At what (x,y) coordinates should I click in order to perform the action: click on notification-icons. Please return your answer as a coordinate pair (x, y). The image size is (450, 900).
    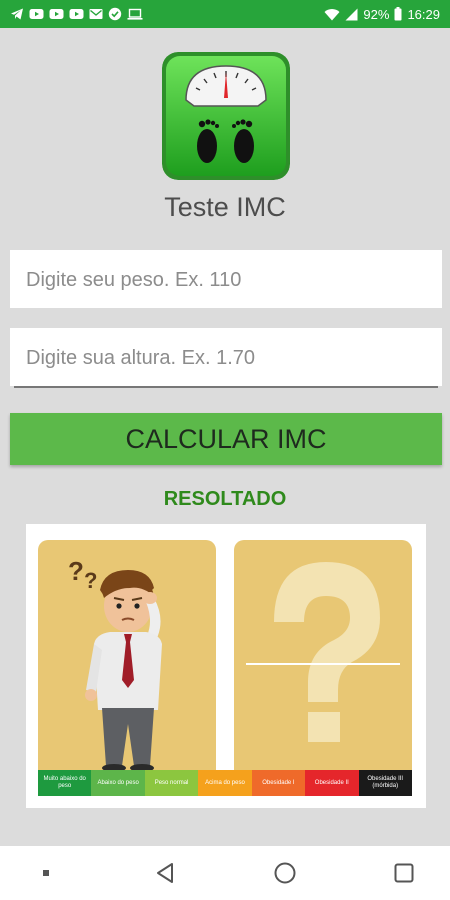
    Looking at the image, I should click on (76, 14).